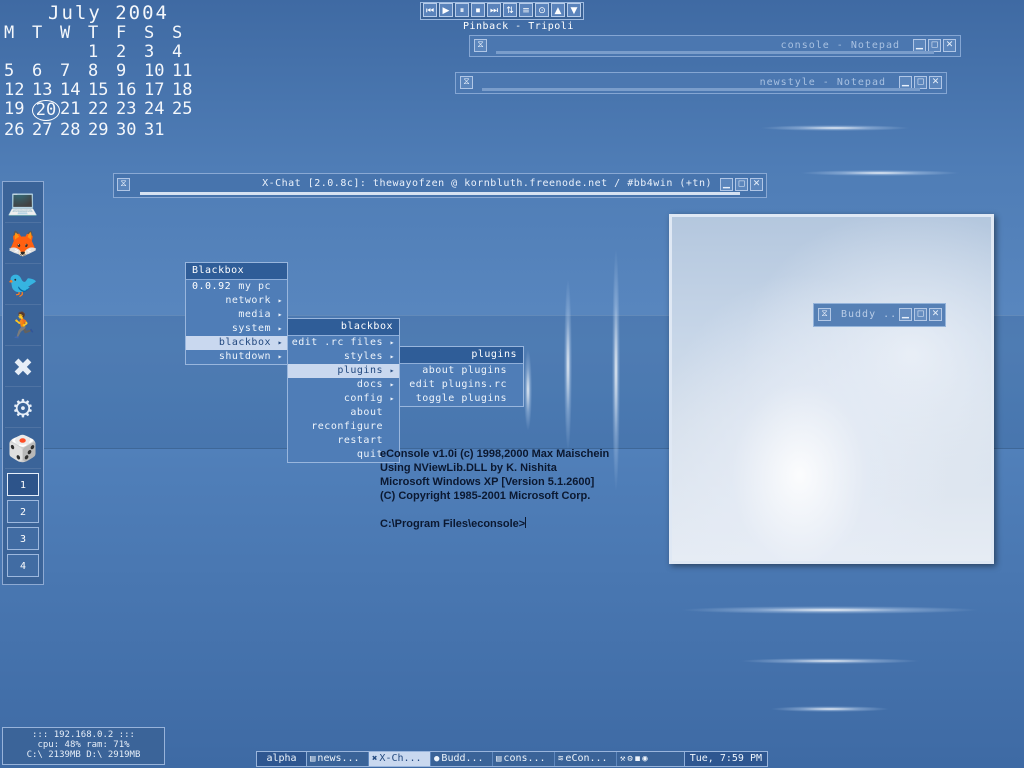 Image resolution: width=1024 pixels, height=768 pixels. I want to click on console-notepad-window: ⧖ console - Notepad ▁ ◻ ✕, so click(715, 46).